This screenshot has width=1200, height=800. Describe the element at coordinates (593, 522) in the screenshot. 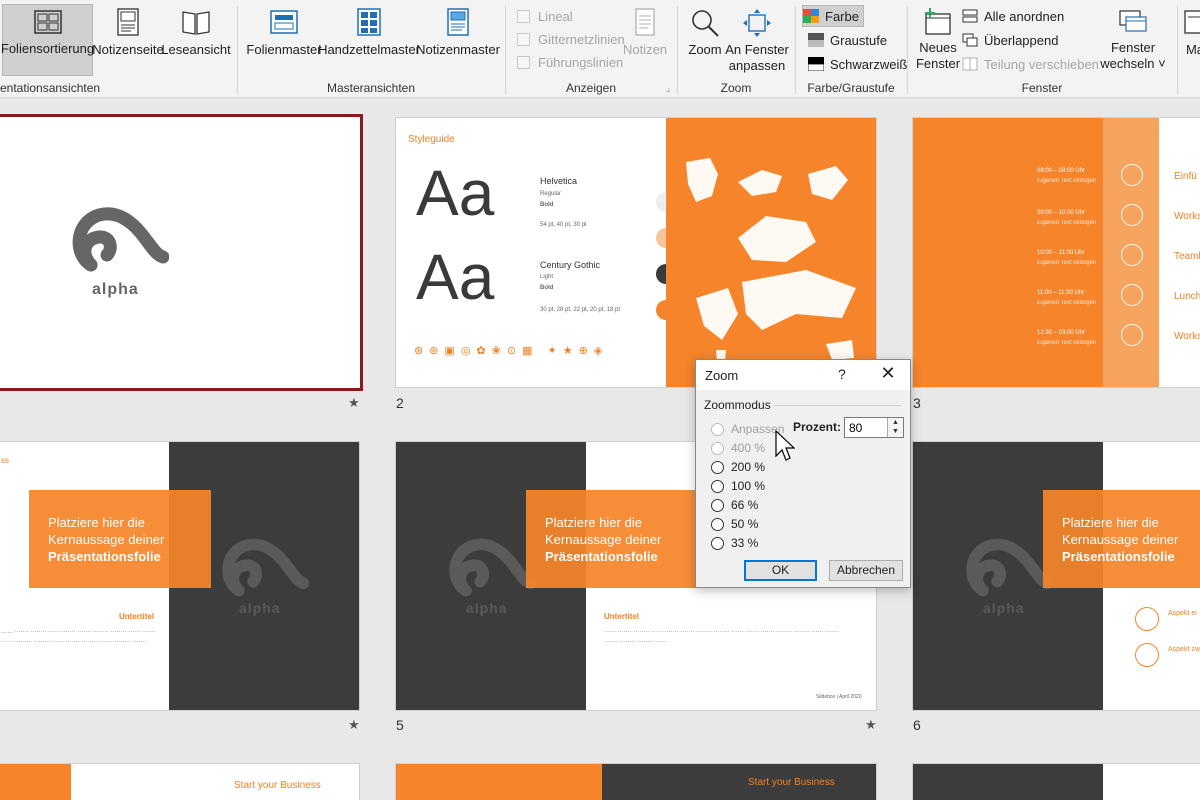

I see `key-message-line: Platziere hier die` at that location.